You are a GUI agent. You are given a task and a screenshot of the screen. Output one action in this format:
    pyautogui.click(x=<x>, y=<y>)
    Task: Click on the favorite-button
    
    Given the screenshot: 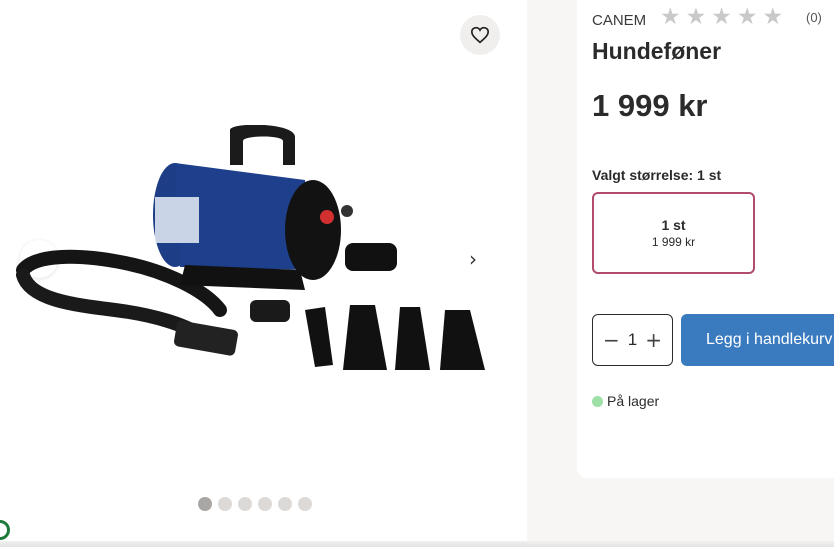 What is the action you would take?
    pyautogui.click(x=480, y=35)
    